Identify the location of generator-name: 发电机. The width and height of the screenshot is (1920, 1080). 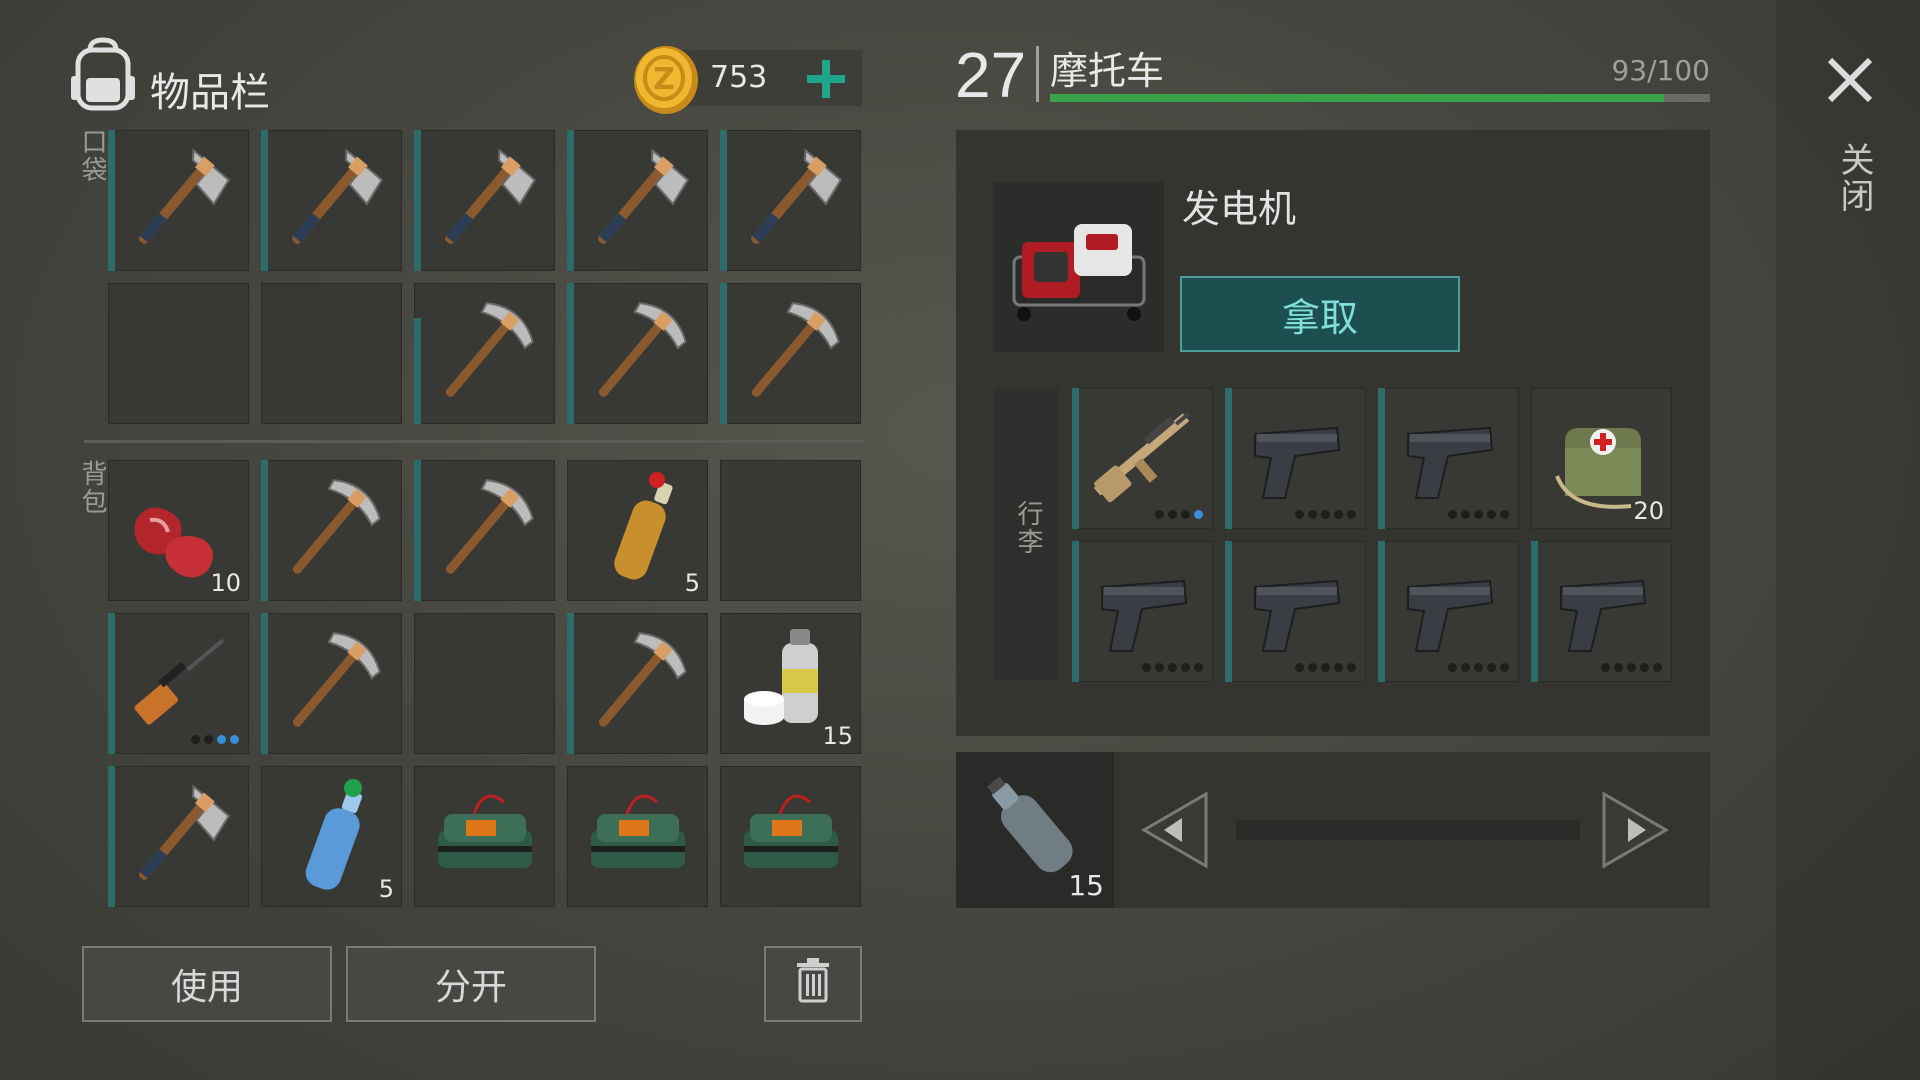
(1239, 209).